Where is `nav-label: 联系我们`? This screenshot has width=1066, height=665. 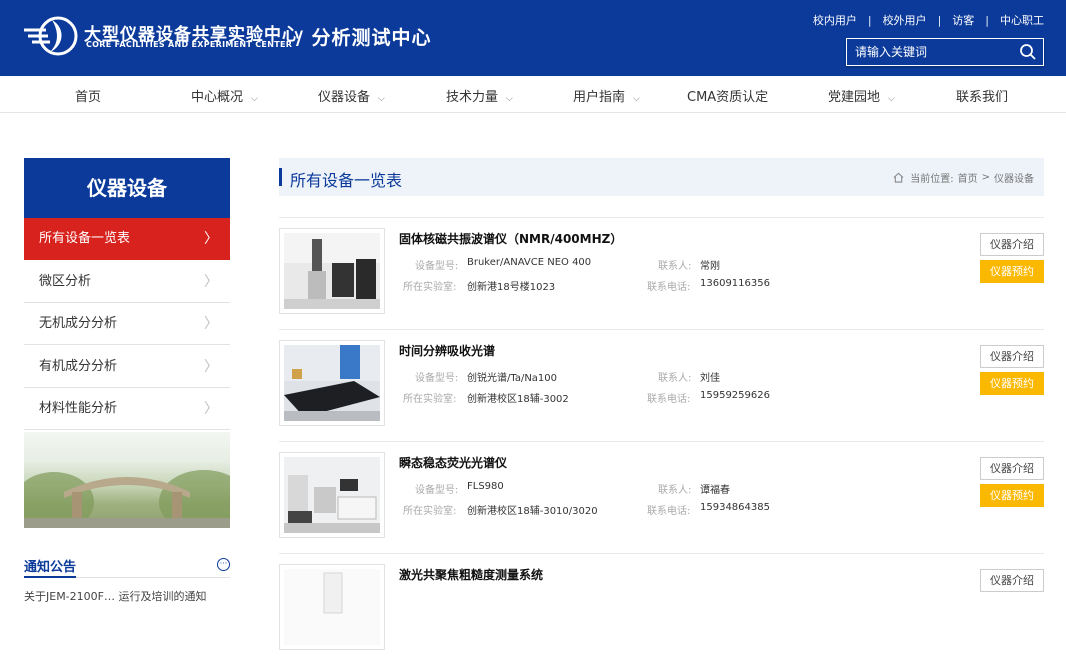 nav-label: 联系我们 is located at coordinates (982, 97).